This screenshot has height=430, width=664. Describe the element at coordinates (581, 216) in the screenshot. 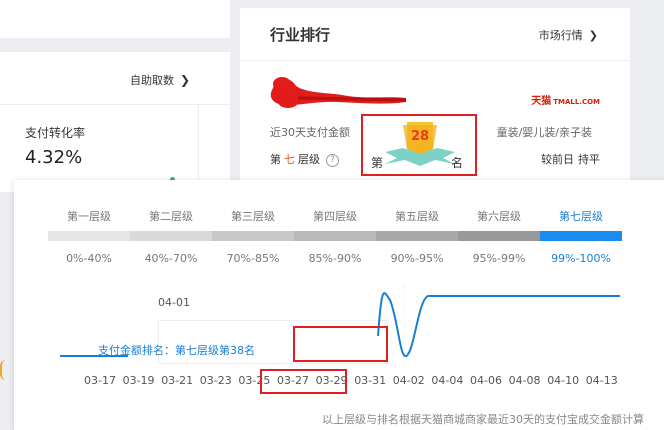

I see `level-name: 第七层级` at that location.